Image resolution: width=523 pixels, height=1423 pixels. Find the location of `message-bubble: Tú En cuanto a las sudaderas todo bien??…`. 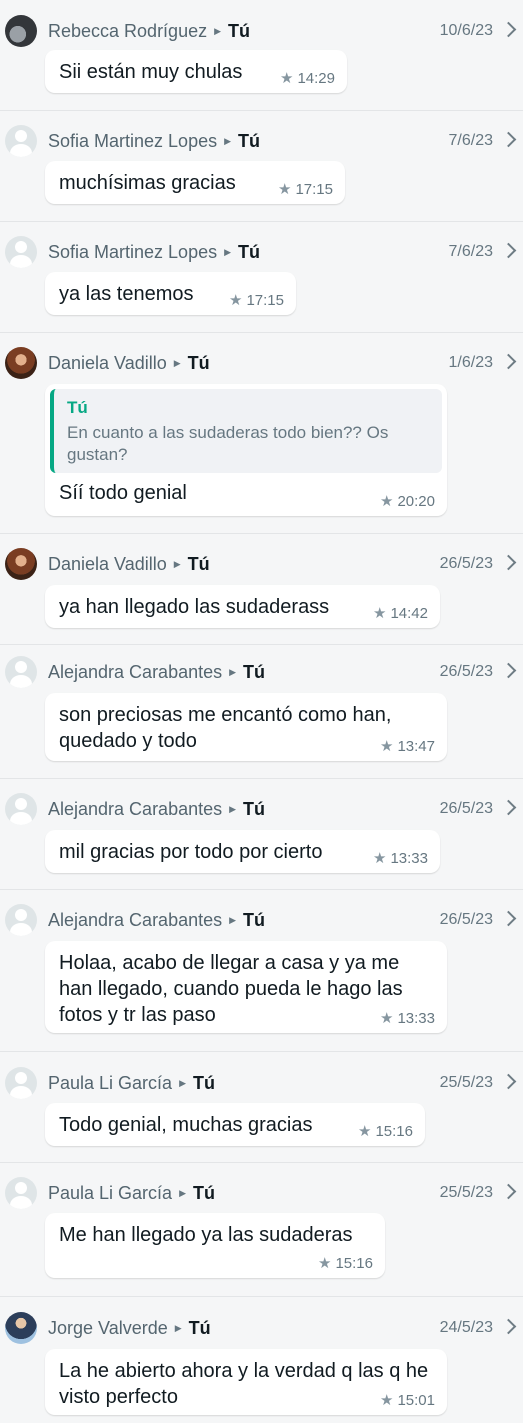

message-bubble: Tú En cuanto a las sudaderas todo bien??… is located at coordinates (246, 450).